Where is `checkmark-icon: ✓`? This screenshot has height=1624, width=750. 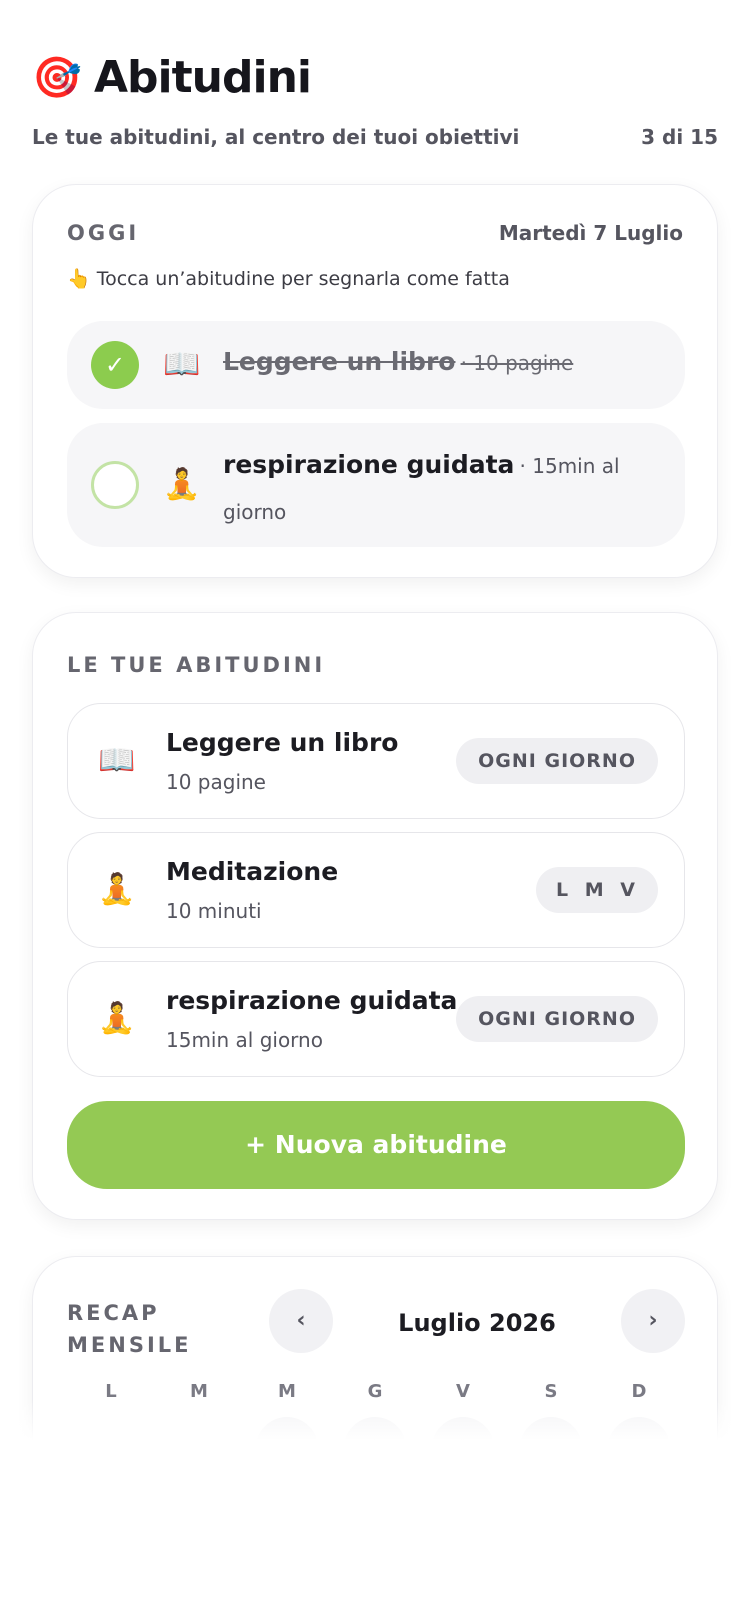 checkmark-icon: ✓ is located at coordinates (115, 365).